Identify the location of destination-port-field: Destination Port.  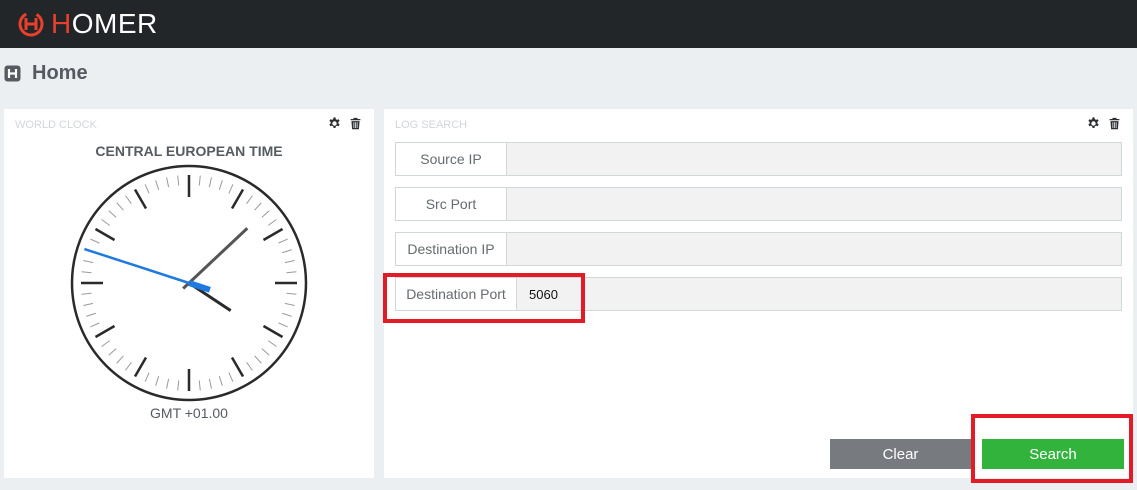
(758, 294).